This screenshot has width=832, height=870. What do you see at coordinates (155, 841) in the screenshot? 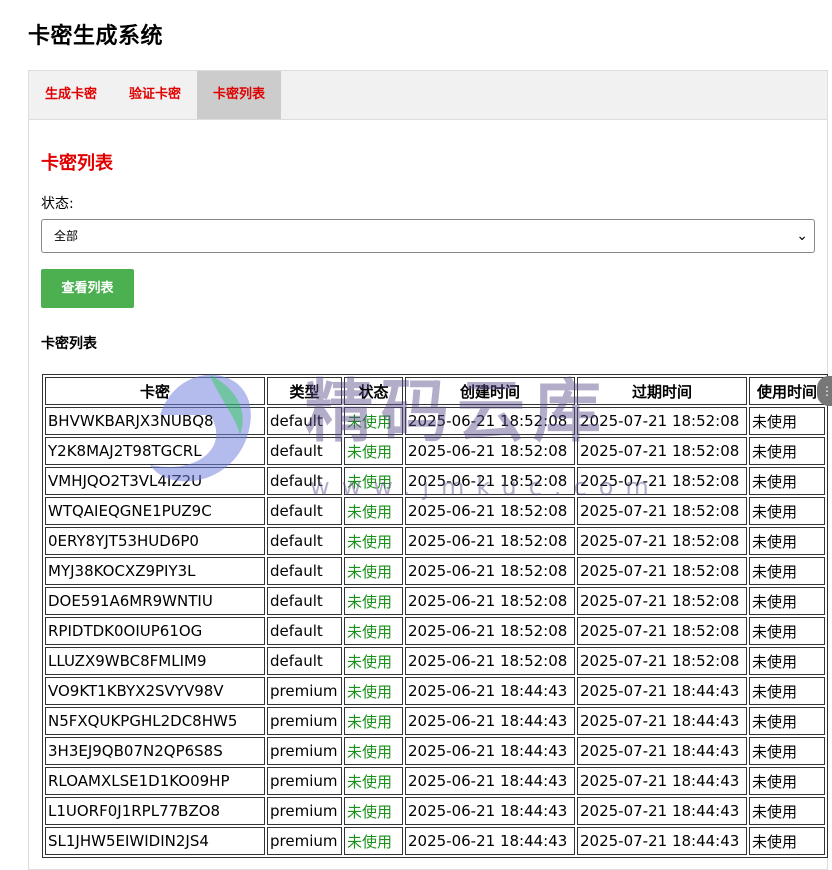
I see `cell-card-code: SL1JHW5EIWIDIN2JS4` at bounding box center [155, 841].